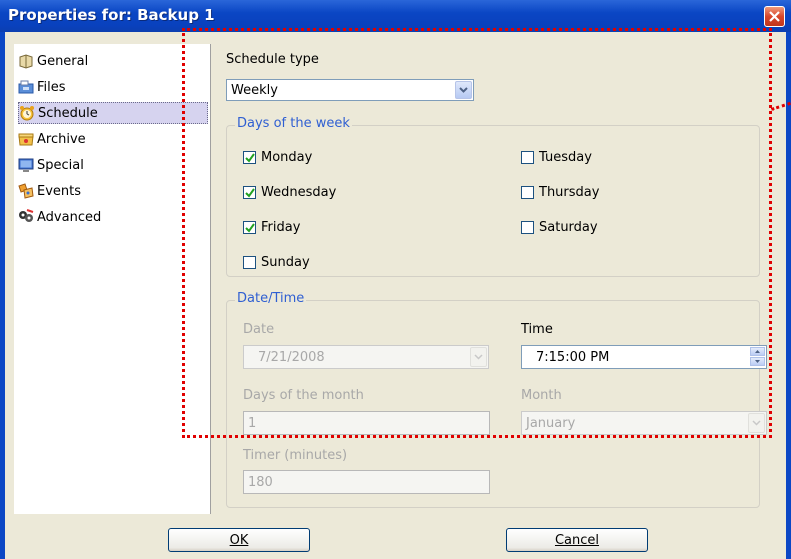 The width and height of the screenshot is (791, 559). I want to click on schedule-type-label: Schedule type, so click(272, 59).